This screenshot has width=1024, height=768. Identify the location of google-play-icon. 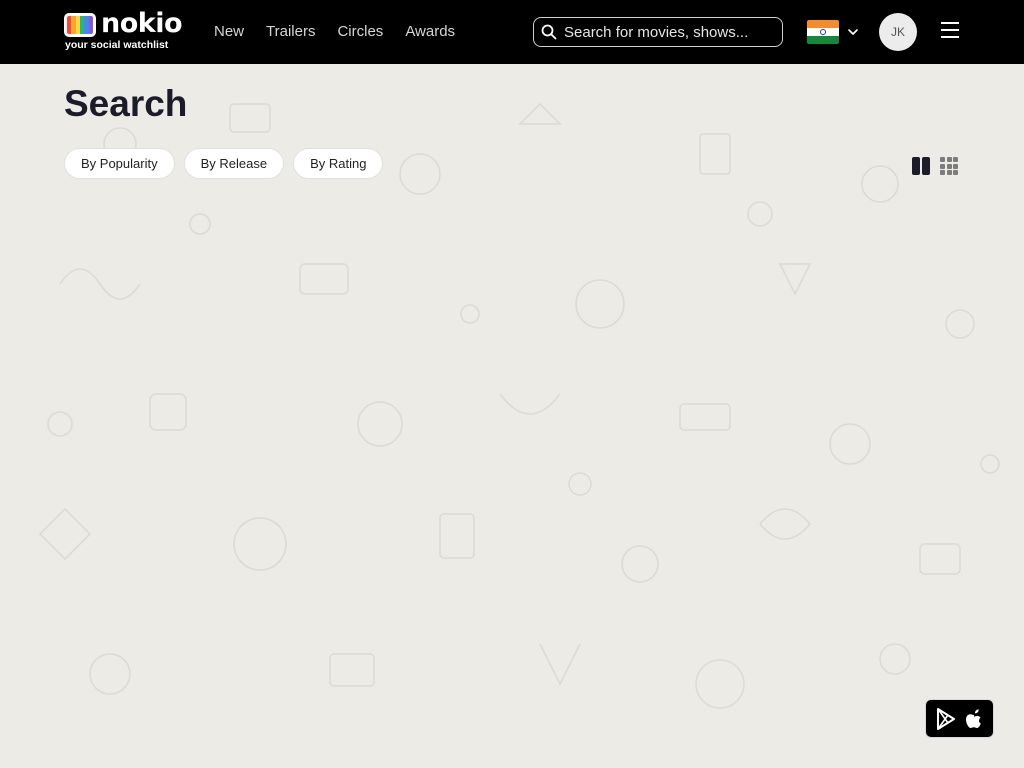
(946, 719).